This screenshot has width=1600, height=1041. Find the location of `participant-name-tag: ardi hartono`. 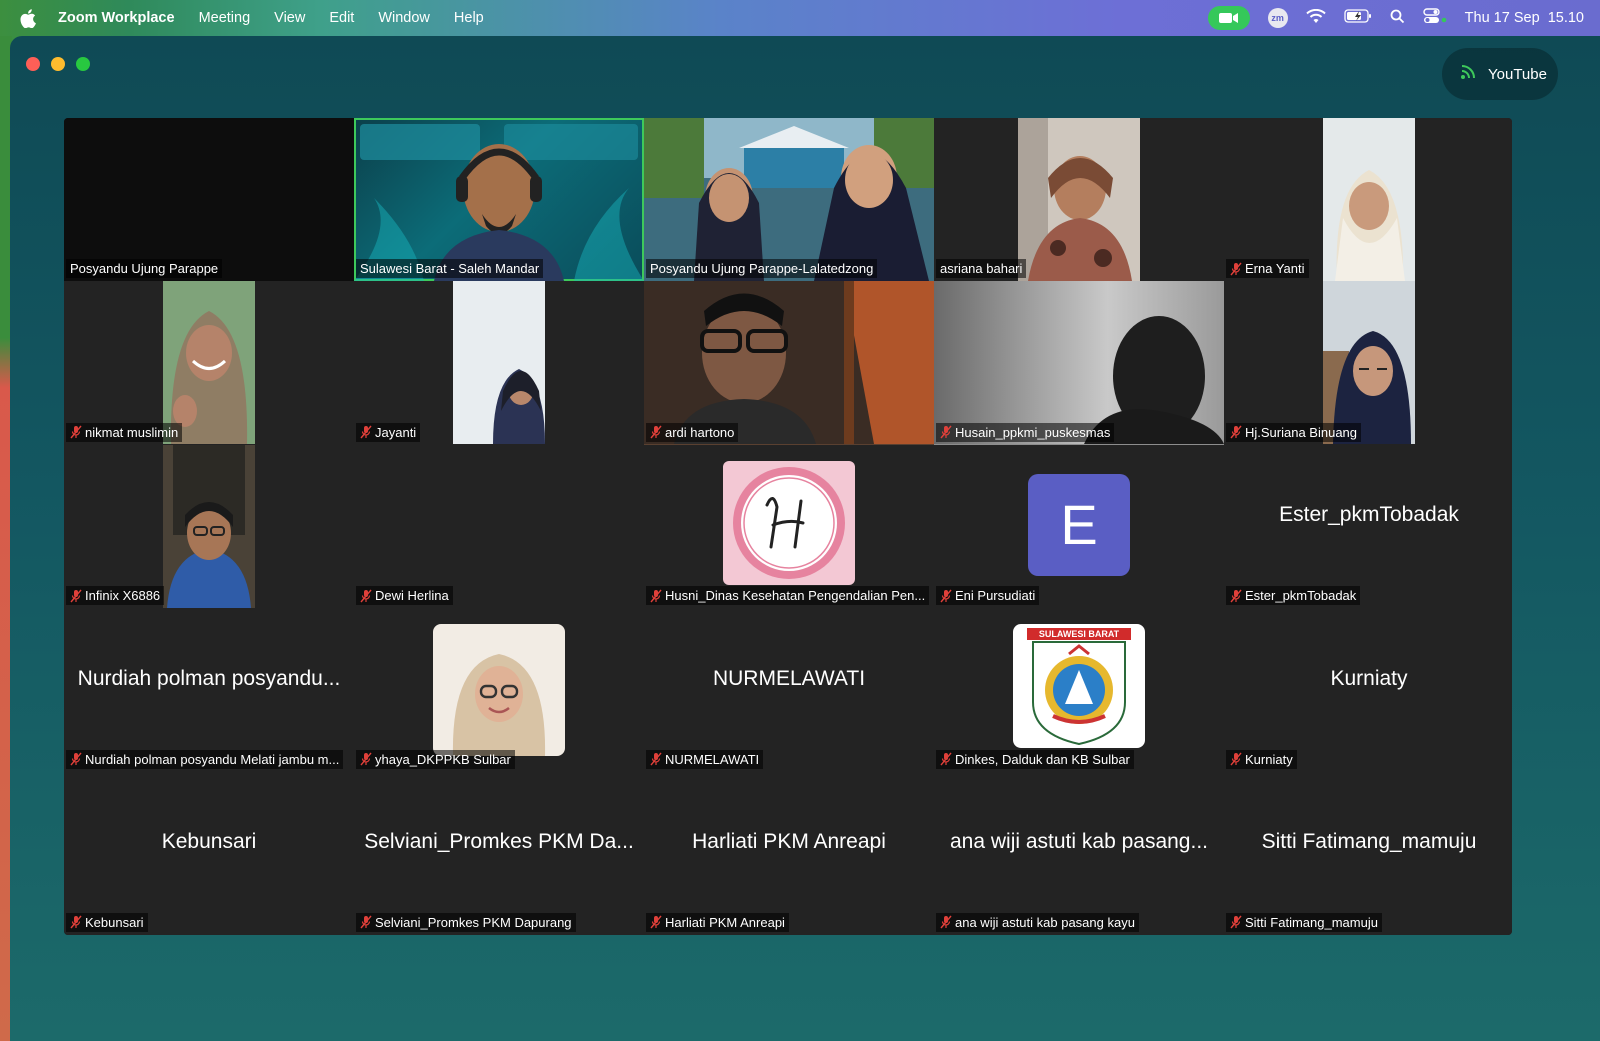

participant-name-tag: ardi hartono is located at coordinates (692, 432).